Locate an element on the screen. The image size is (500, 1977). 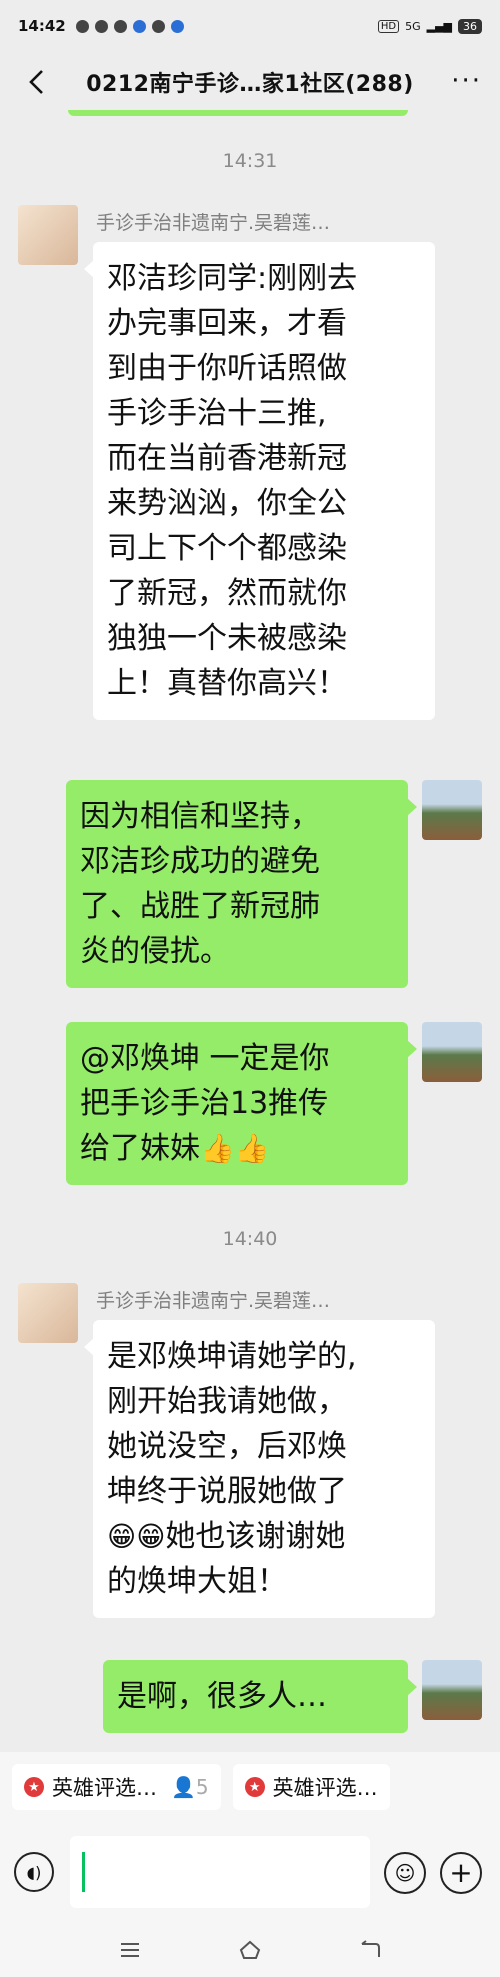
hd-icon: HD is located at coordinates (388, 26).